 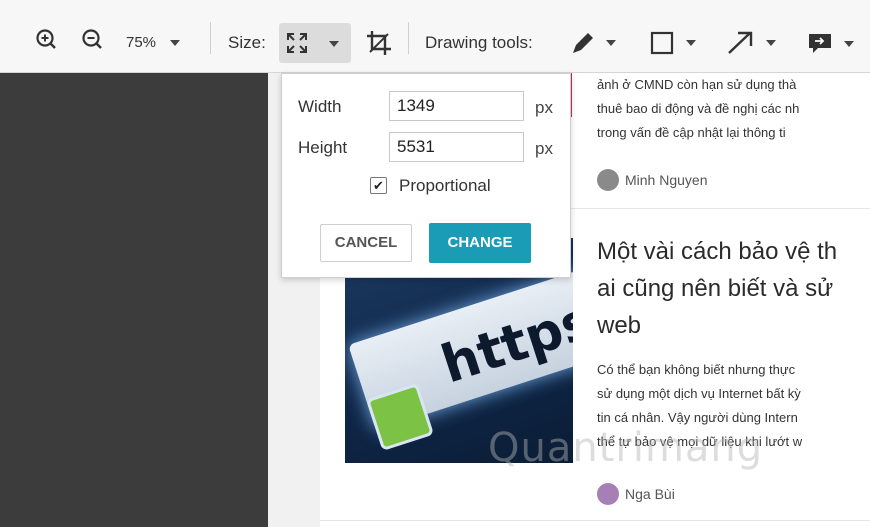 I want to click on callout-tool-button, so click(x=831, y=44).